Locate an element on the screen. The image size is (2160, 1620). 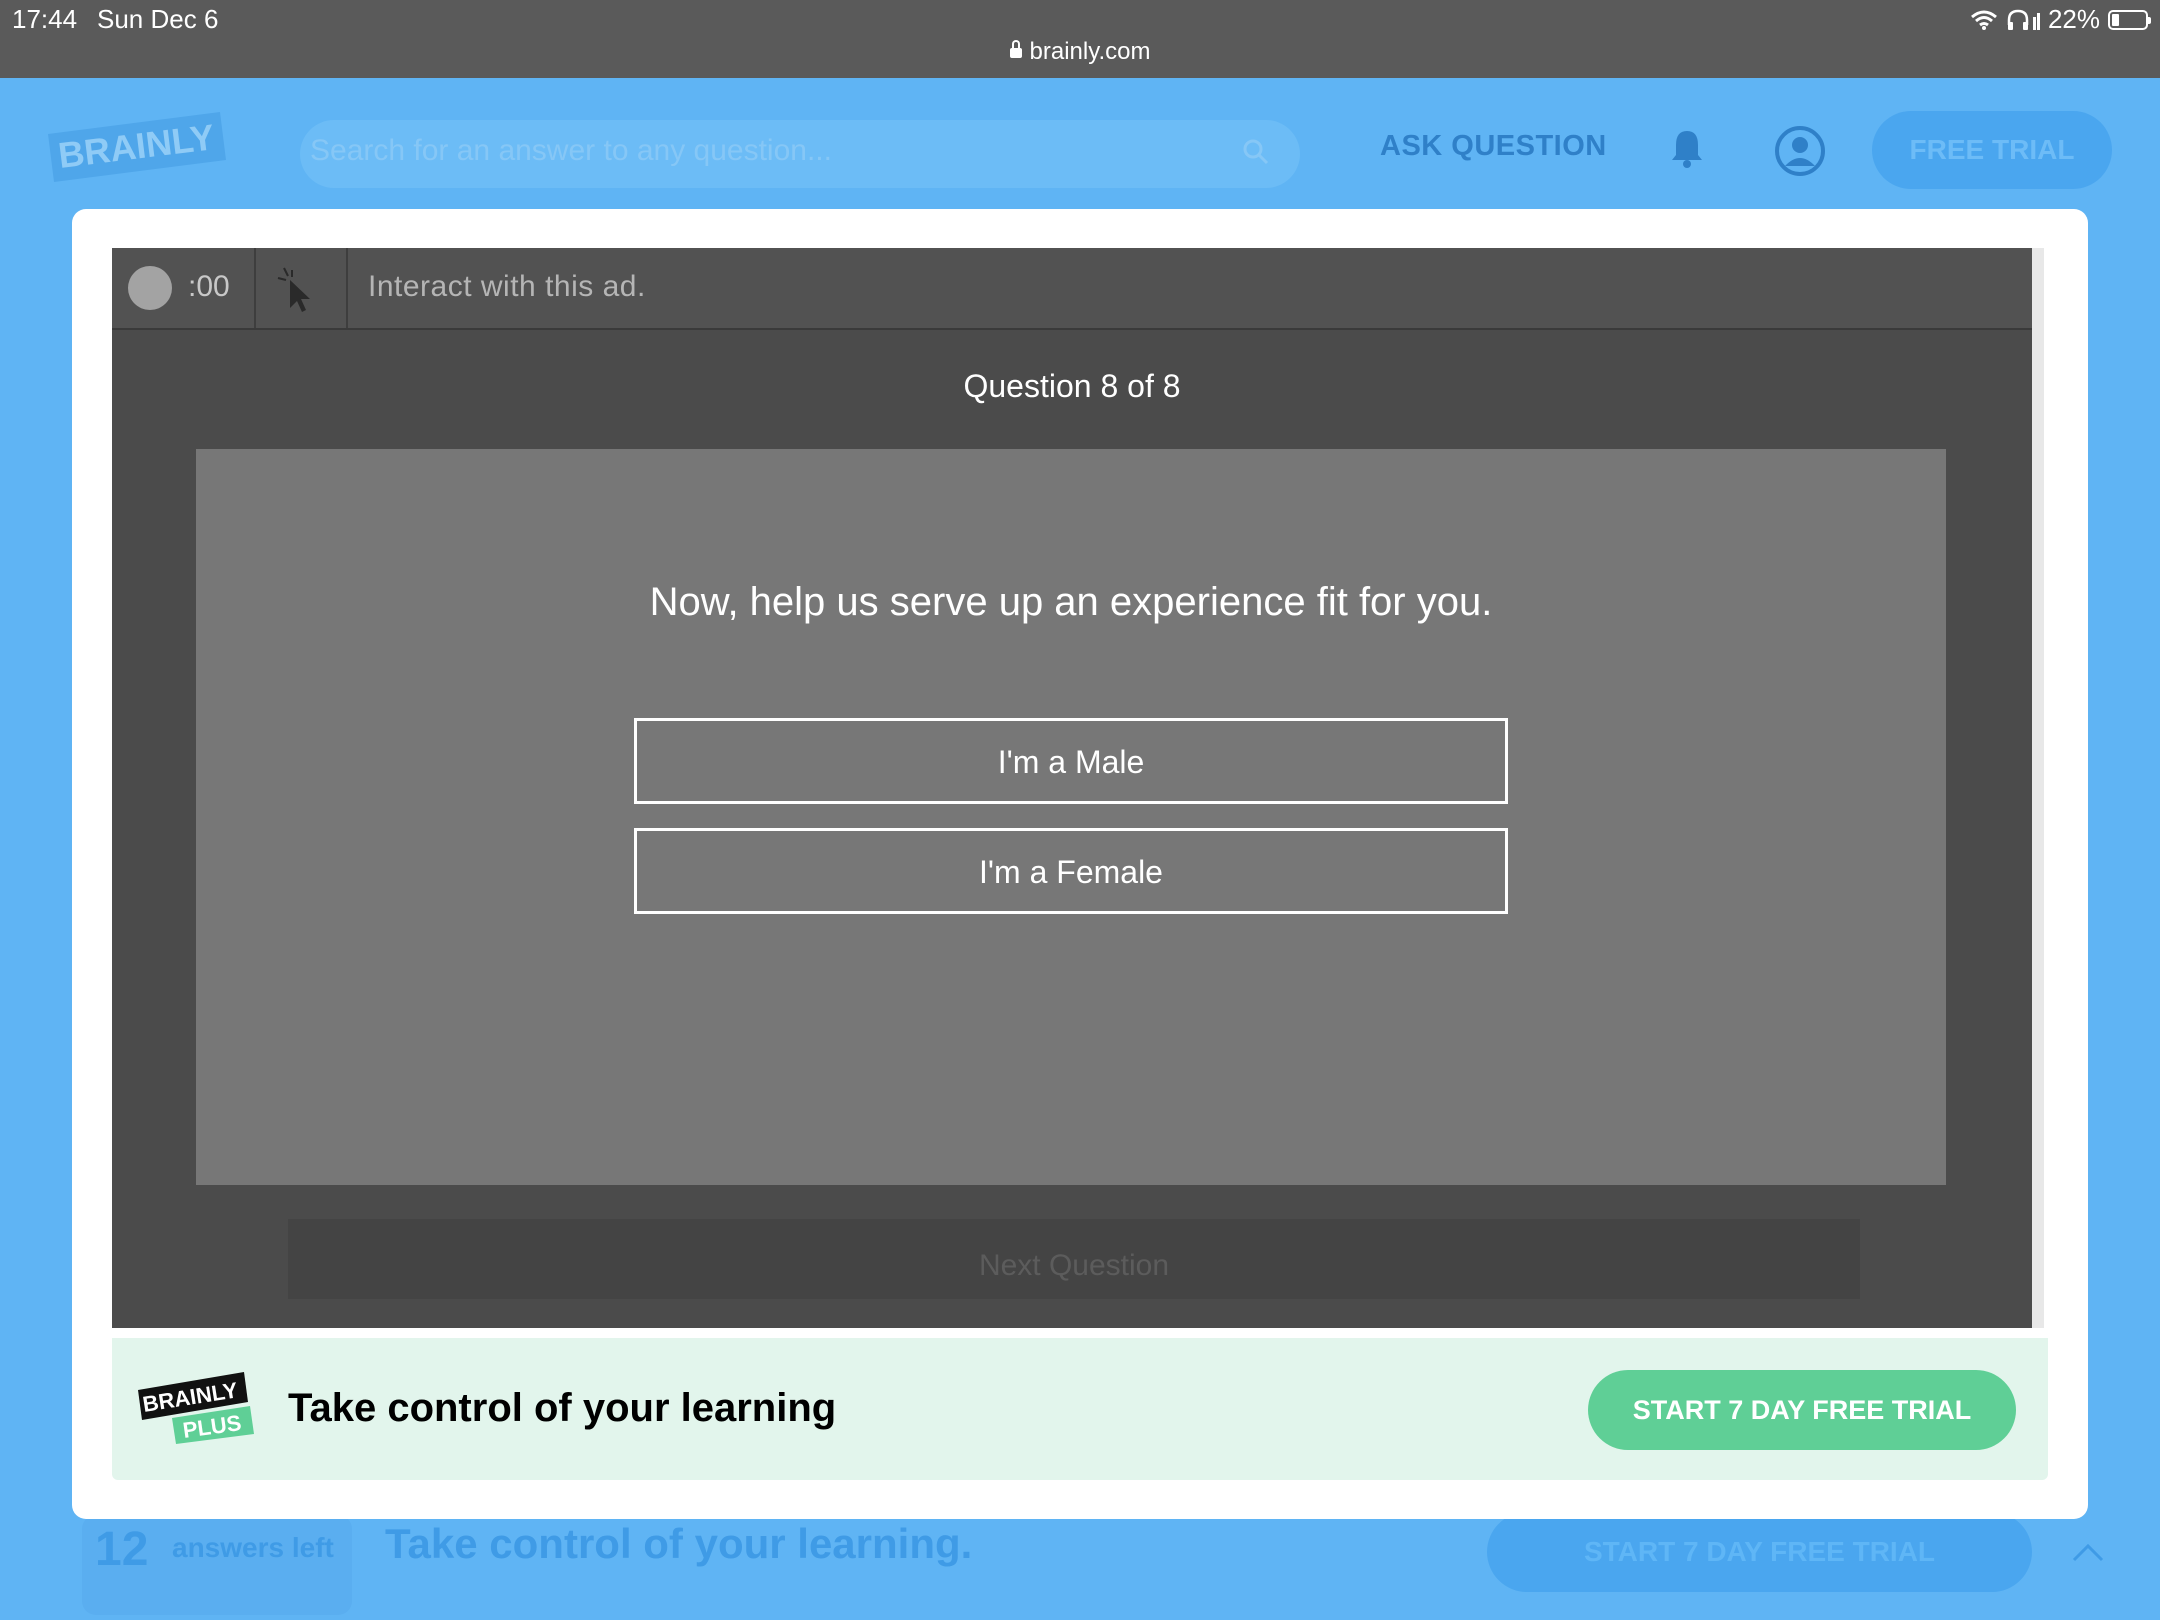
answers-left-label: answers left is located at coordinates (253, 1547).